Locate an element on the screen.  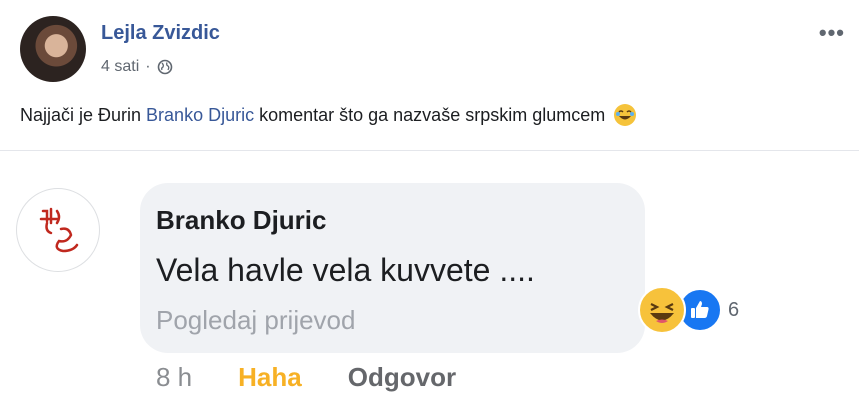
reaction-count: 6 is located at coordinates (734, 309).